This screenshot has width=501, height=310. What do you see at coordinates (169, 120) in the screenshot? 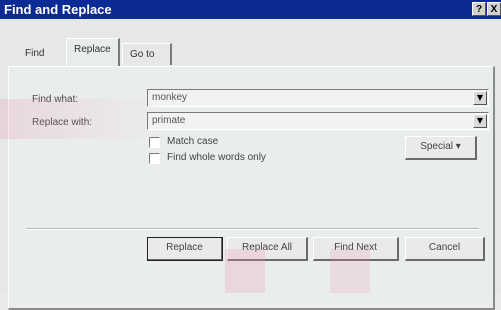
I see `replace-with-value: primate` at bounding box center [169, 120].